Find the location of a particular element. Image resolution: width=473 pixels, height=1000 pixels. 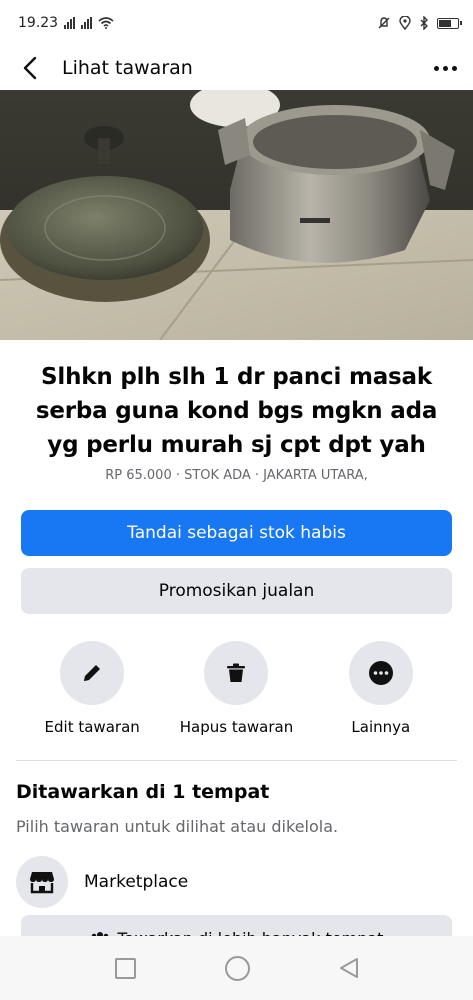

promote-button: Promosikan jualan is located at coordinates (236, 591).